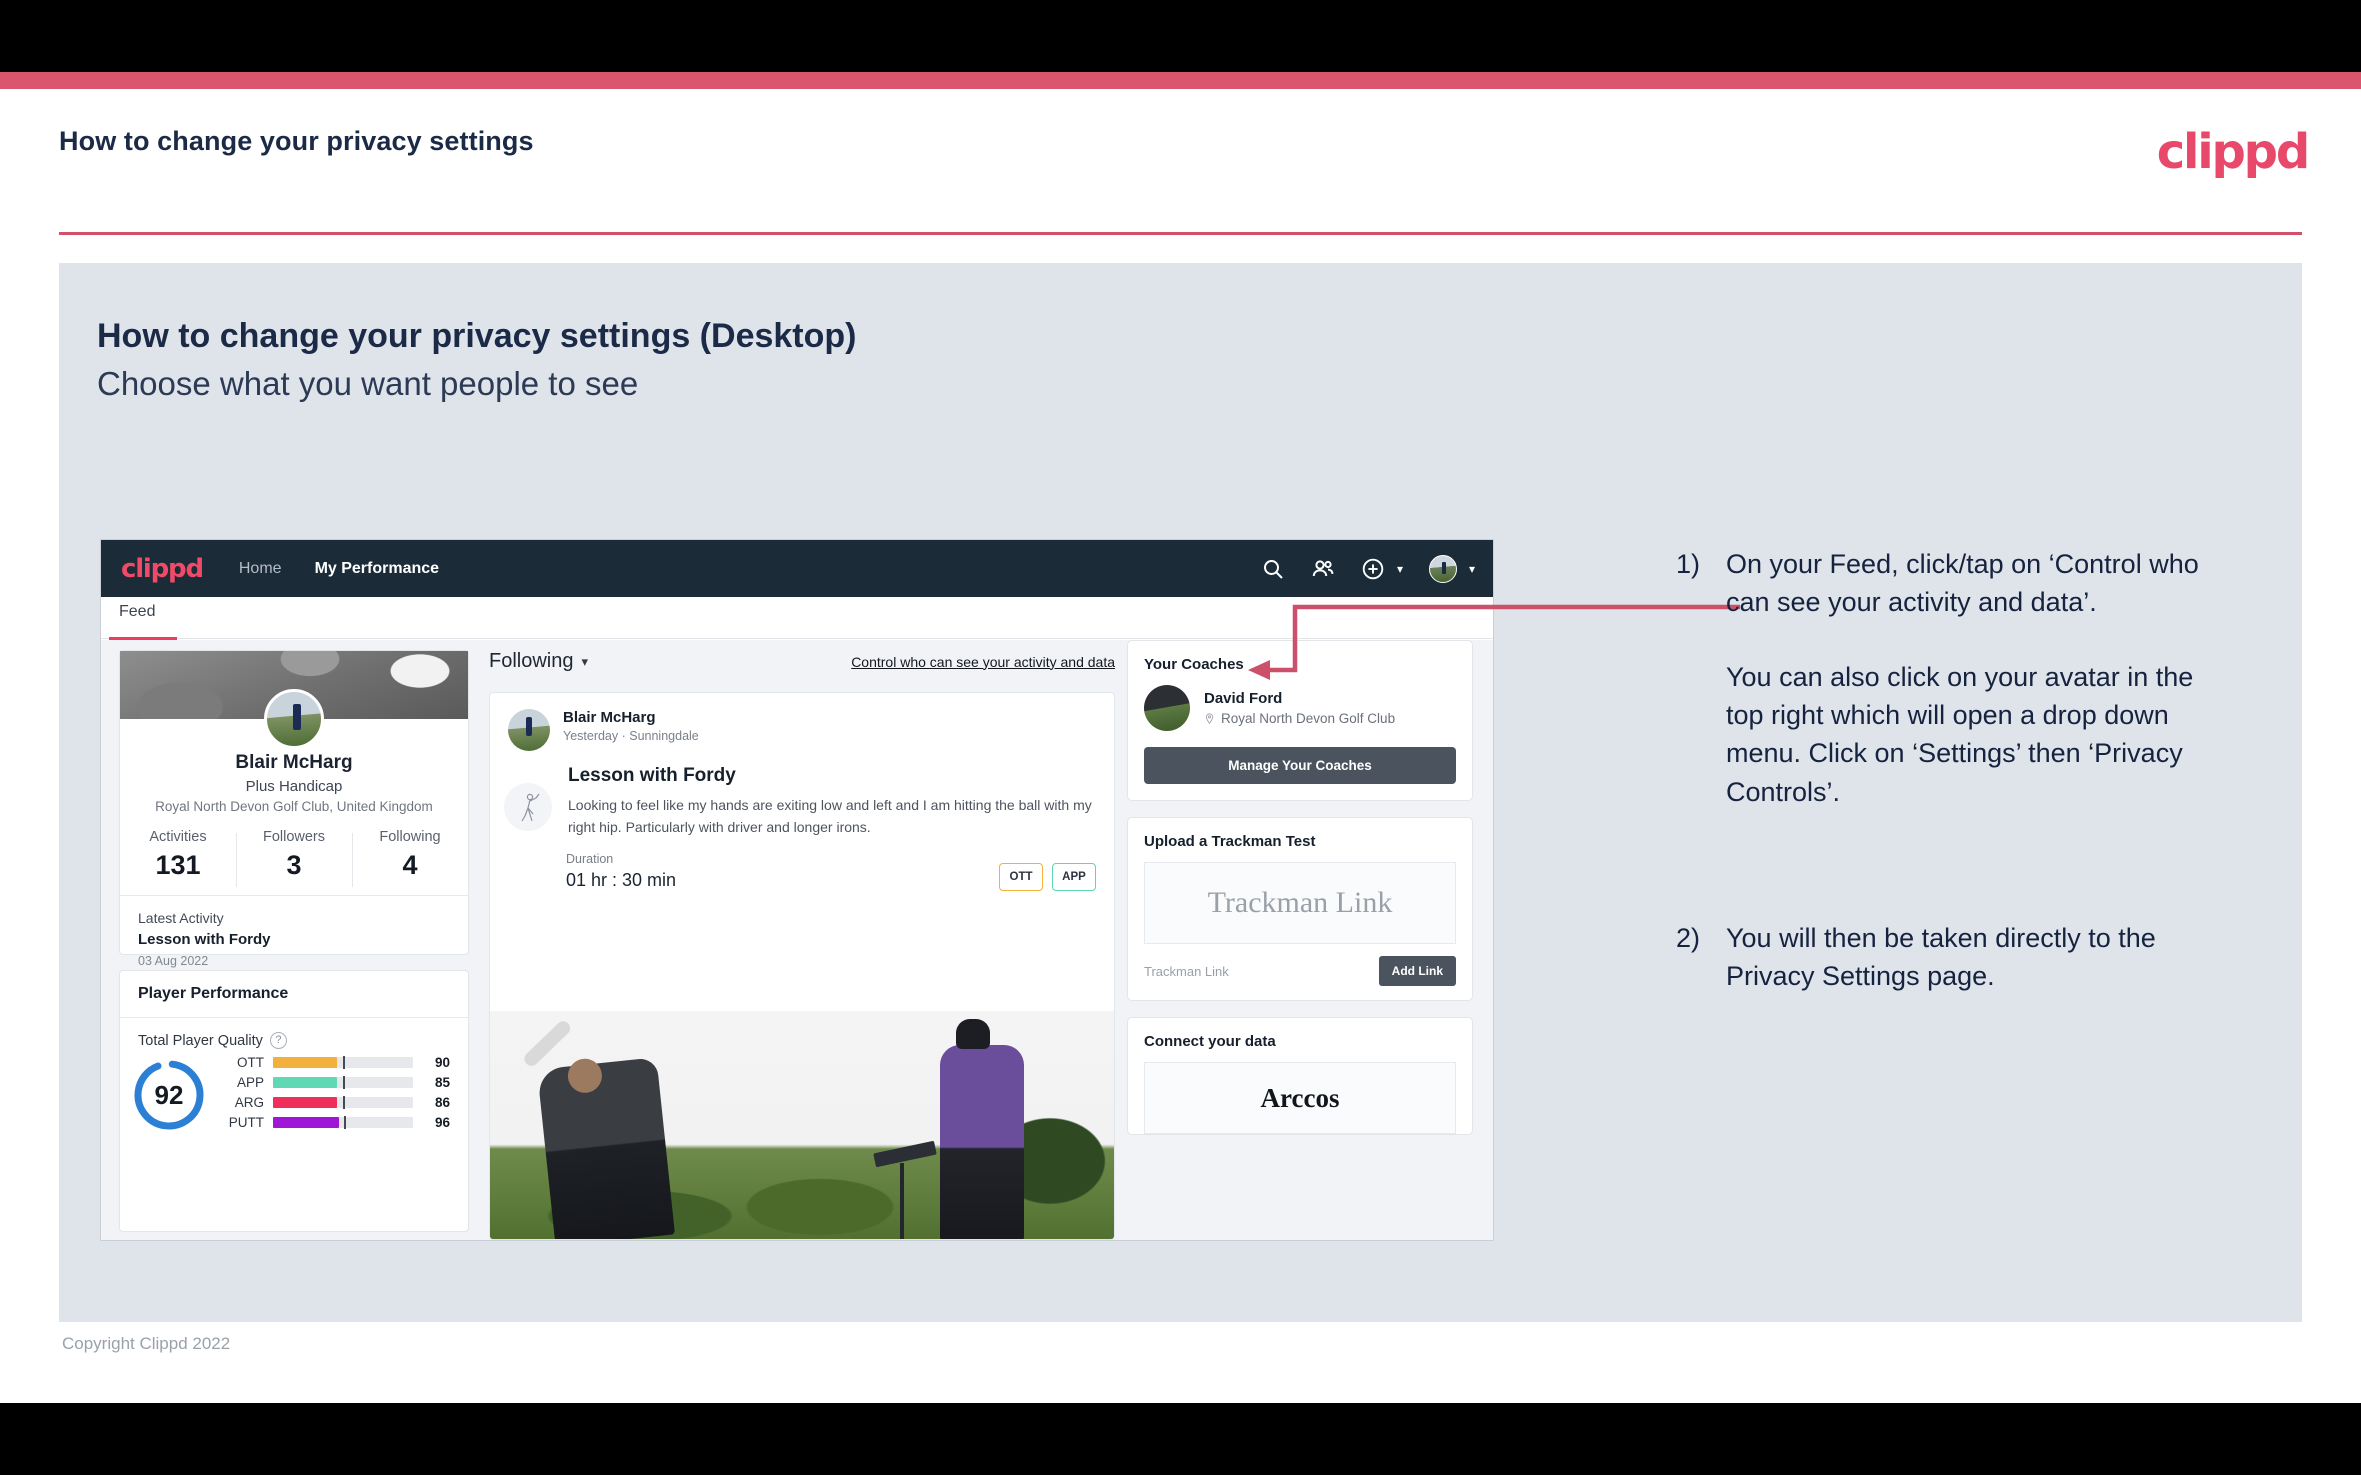 This screenshot has height=1475, width=2361. Describe the element at coordinates (442, 1122) in the screenshot. I see `bar-value: 96` at that location.